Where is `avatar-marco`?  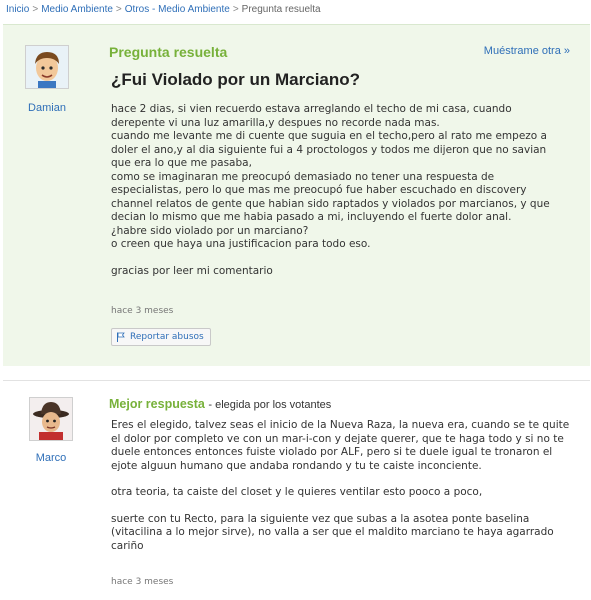 avatar-marco is located at coordinates (51, 419).